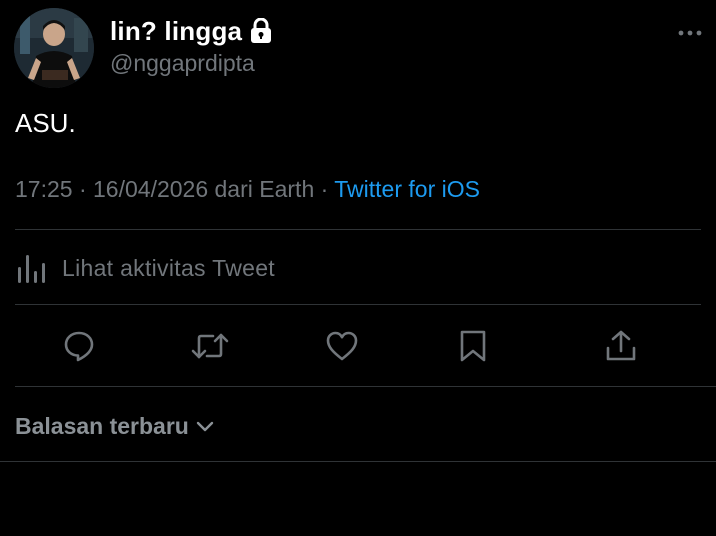 The width and height of the screenshot is (716, 536). Describe the element at coordinates (205, 426) in the screenshot. I see `chevron-down-icon` at that location.